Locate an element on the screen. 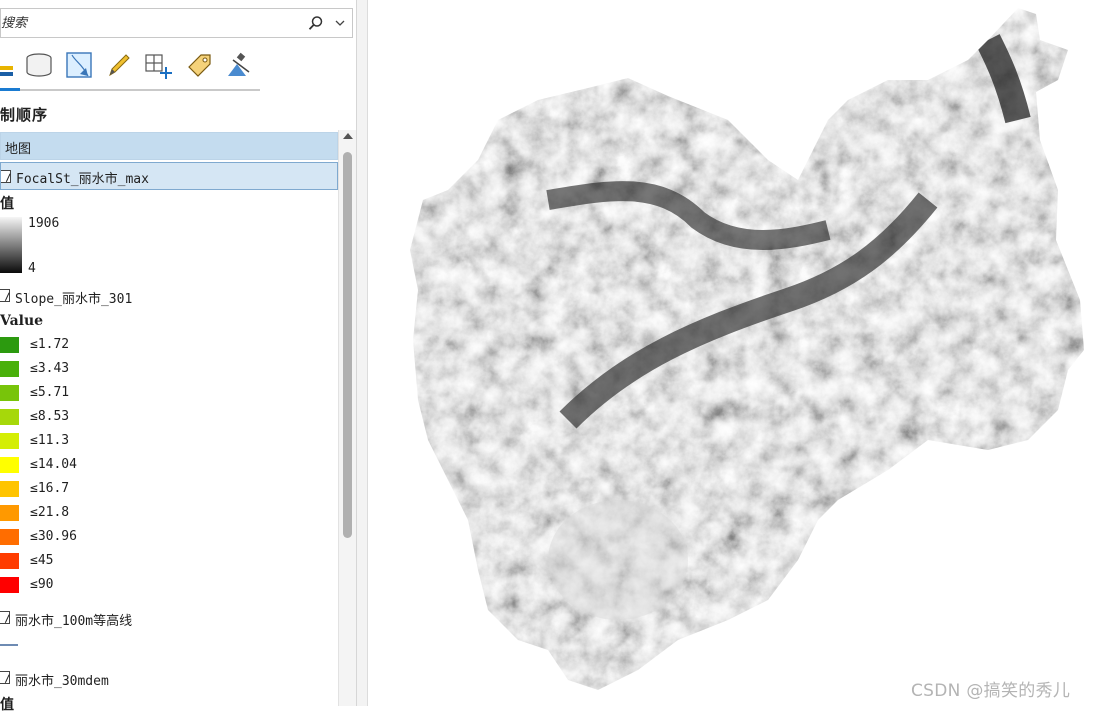 The height and width of the screenshot is (714, 1107). search-icon is located at coordinates (316, 23).